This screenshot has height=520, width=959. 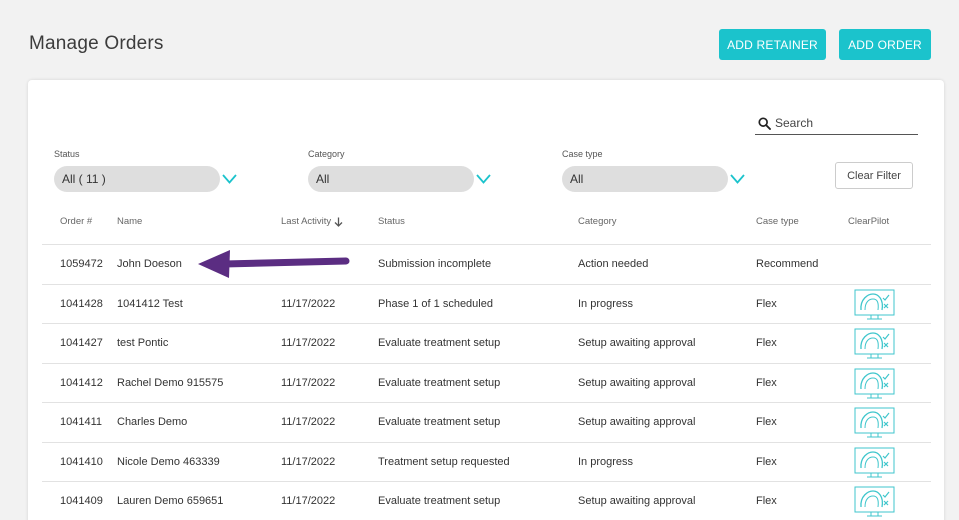 I want to click on column-header-order: Order #, so click(x=76, y=221).